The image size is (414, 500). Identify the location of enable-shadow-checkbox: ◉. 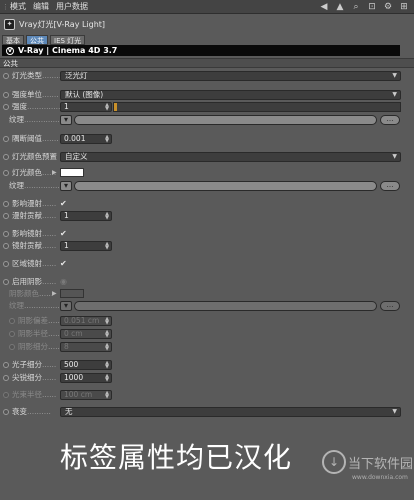
(63, 281).